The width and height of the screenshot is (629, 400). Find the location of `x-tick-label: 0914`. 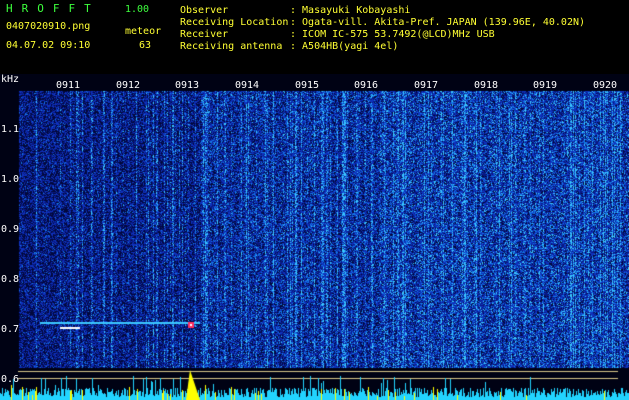

x-tick-label: 0914 is located at coordinates (247, 85).